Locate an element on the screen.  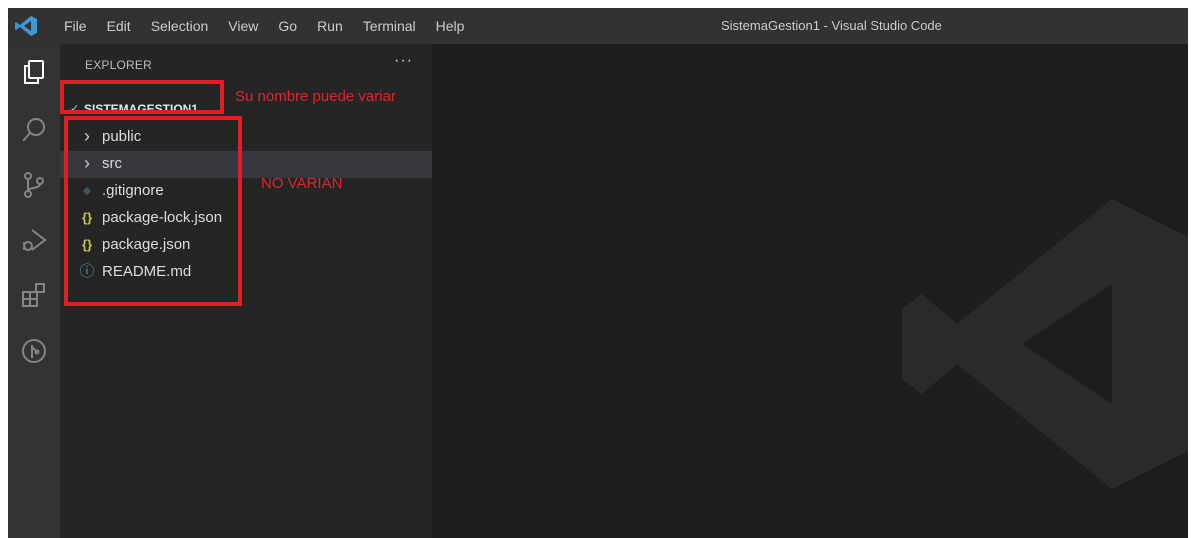
menu-go: Go is located at coordinates (287, 26).